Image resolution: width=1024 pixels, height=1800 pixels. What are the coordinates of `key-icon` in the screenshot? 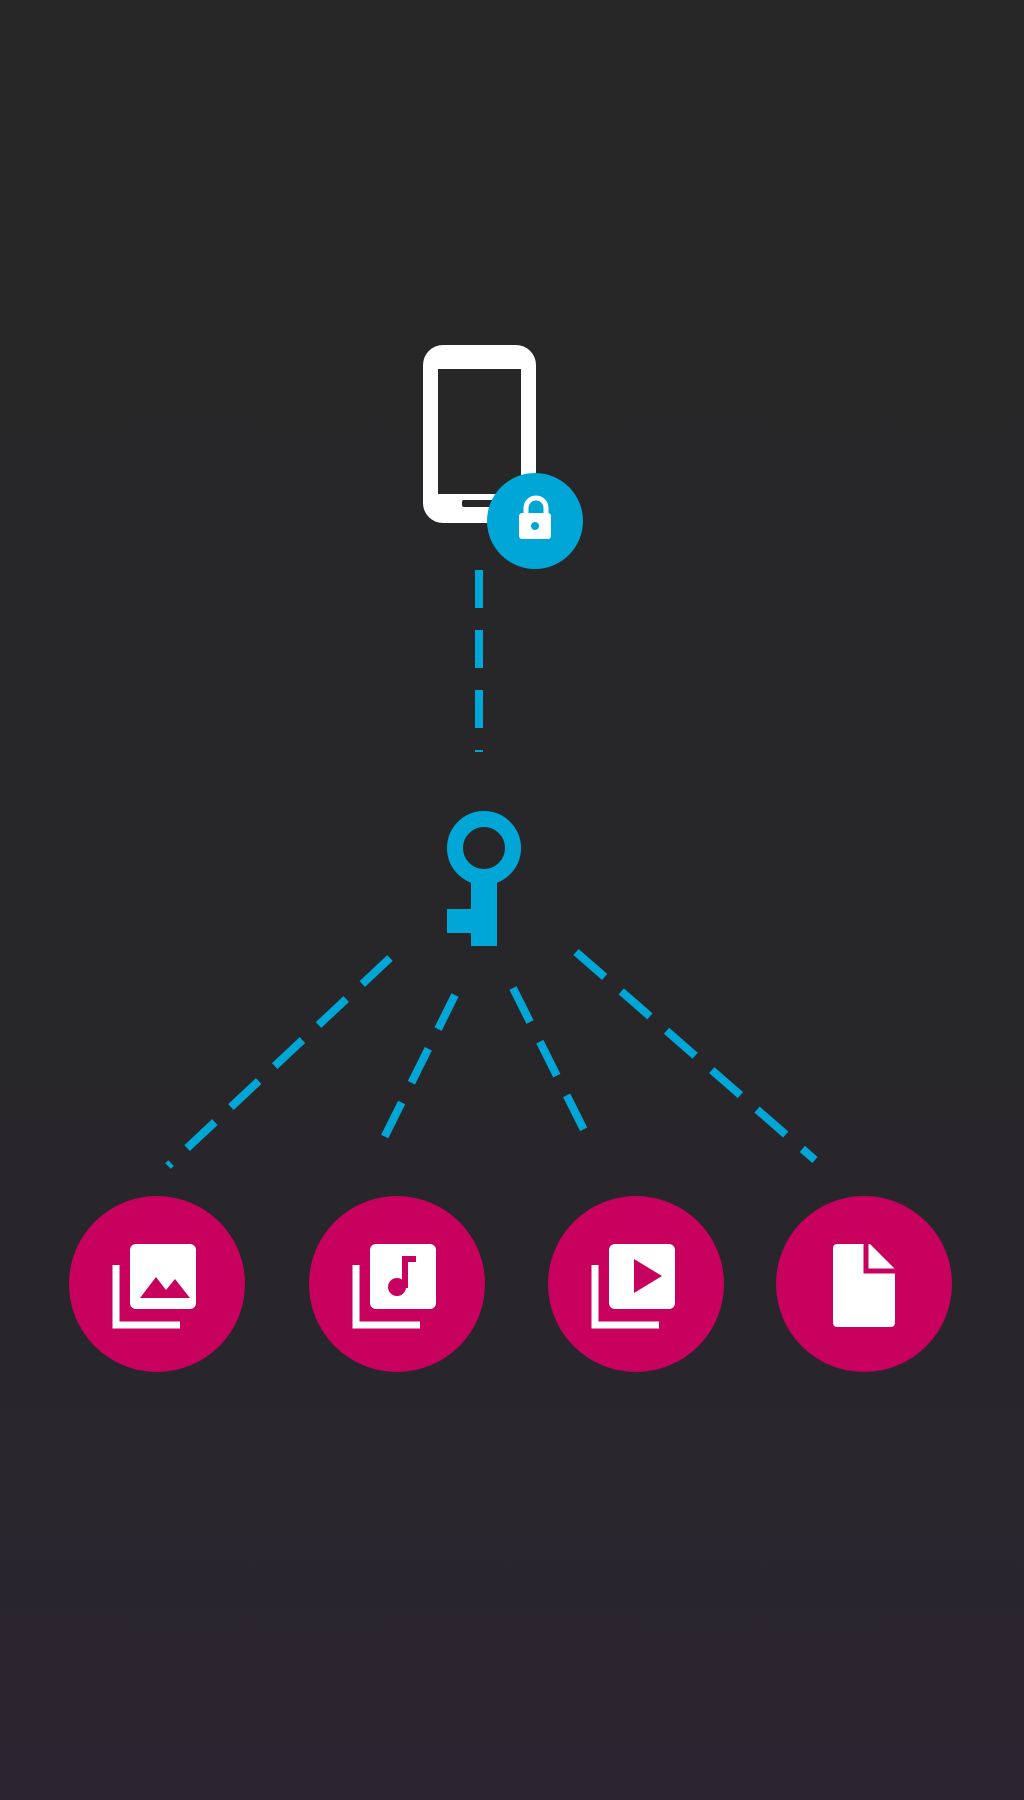 It's located at (484, 878).